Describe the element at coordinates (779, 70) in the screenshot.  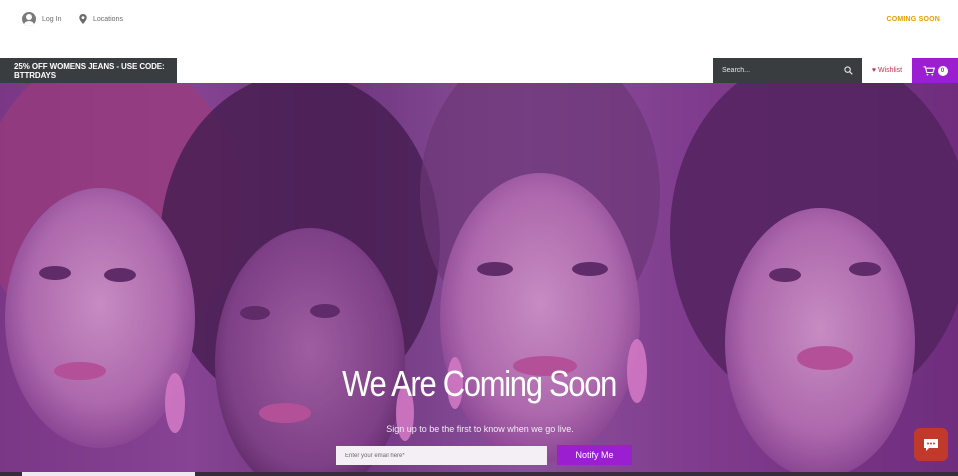
I see `search-input` at that location.